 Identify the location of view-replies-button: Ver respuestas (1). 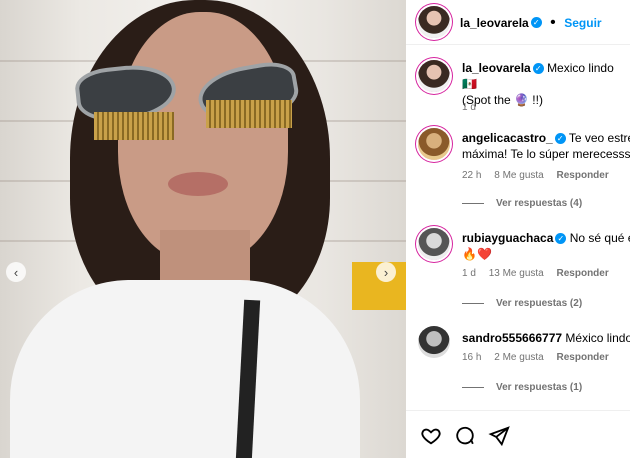
(522, 388).